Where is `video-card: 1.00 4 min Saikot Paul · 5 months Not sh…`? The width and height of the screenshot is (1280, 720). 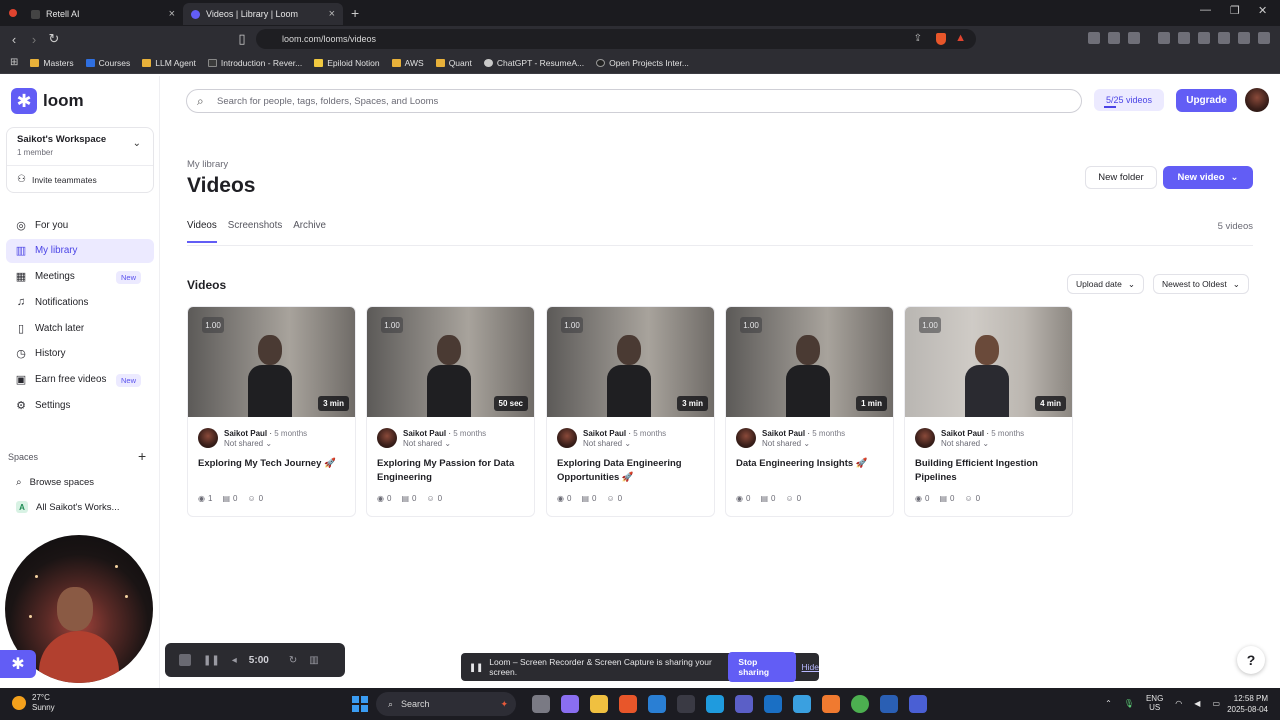
video-card: 1.00 4 min Saikot Paul · 5 months Not sh… is located at coordinates (988, 411).